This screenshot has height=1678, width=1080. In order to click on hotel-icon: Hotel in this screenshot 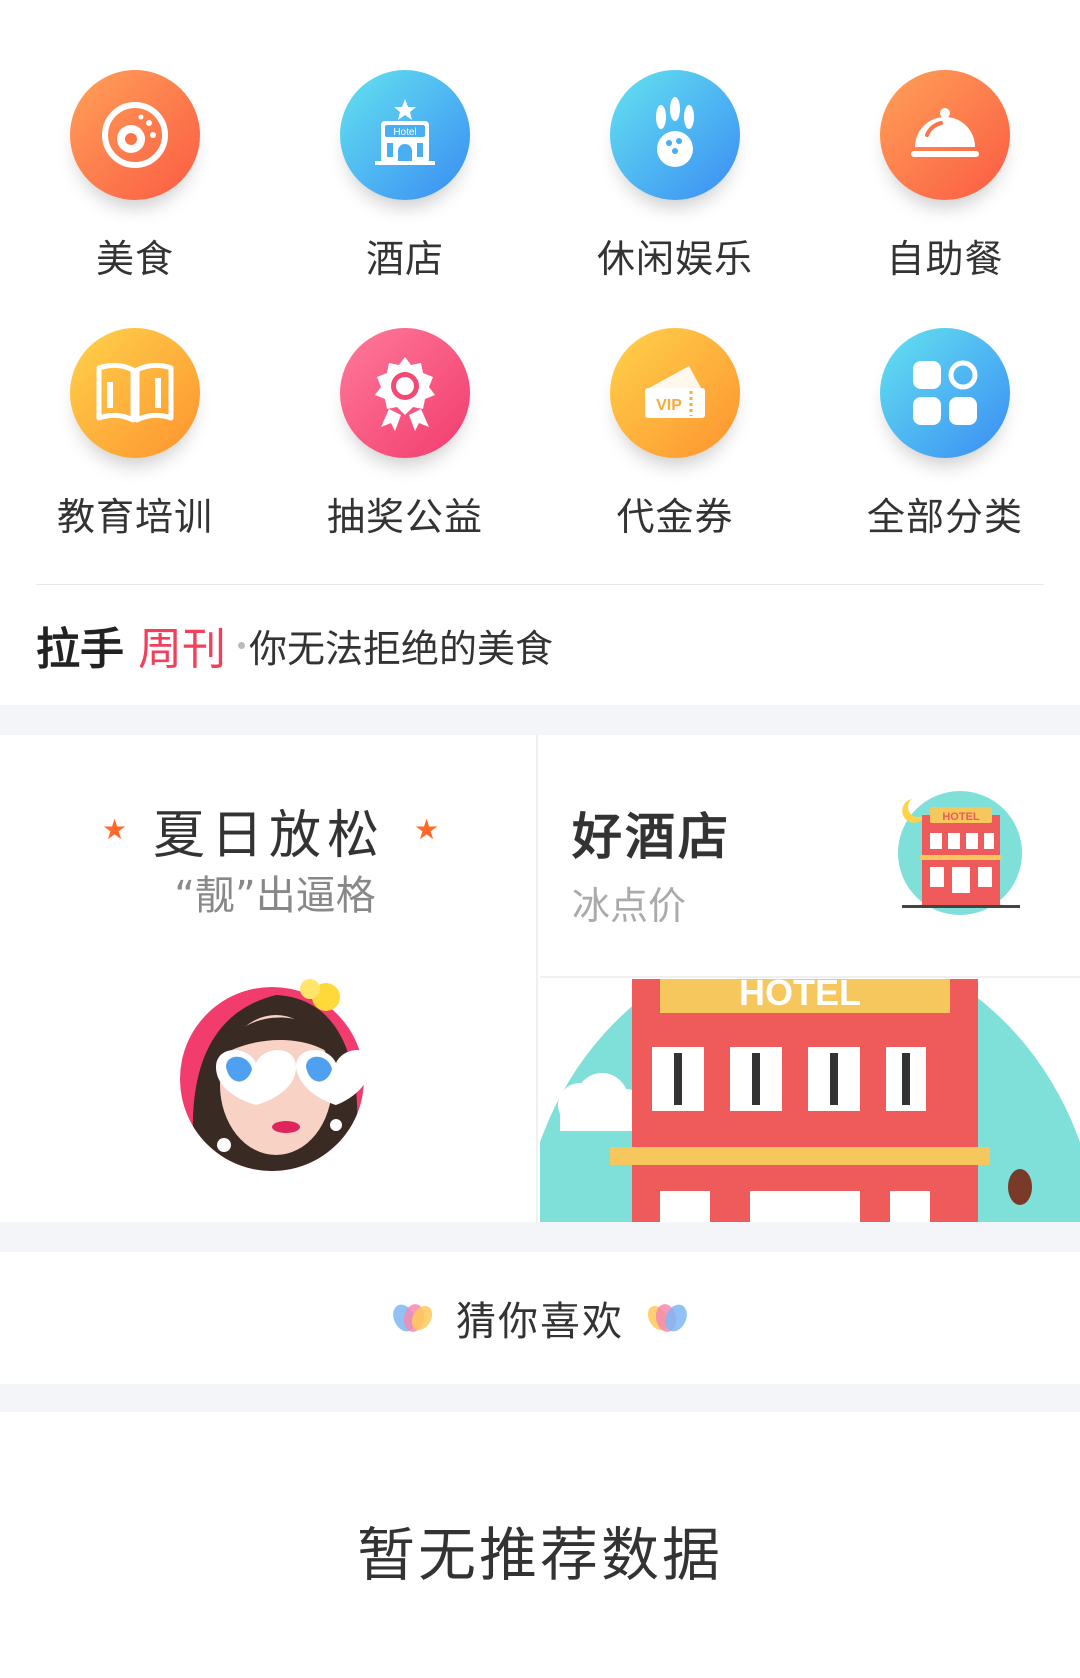, I will do `click(405, 135)`.